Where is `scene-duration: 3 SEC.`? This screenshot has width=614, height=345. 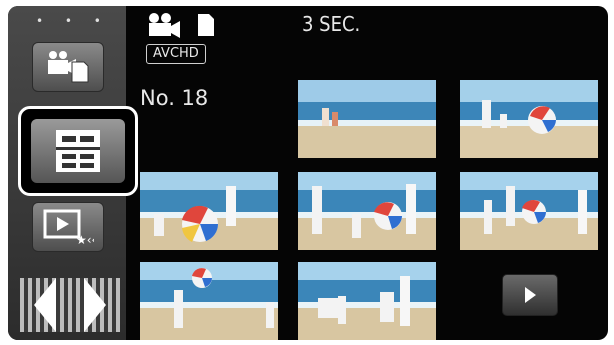
scene-duration: 3 SEC. is located at coordinates (331, 24).